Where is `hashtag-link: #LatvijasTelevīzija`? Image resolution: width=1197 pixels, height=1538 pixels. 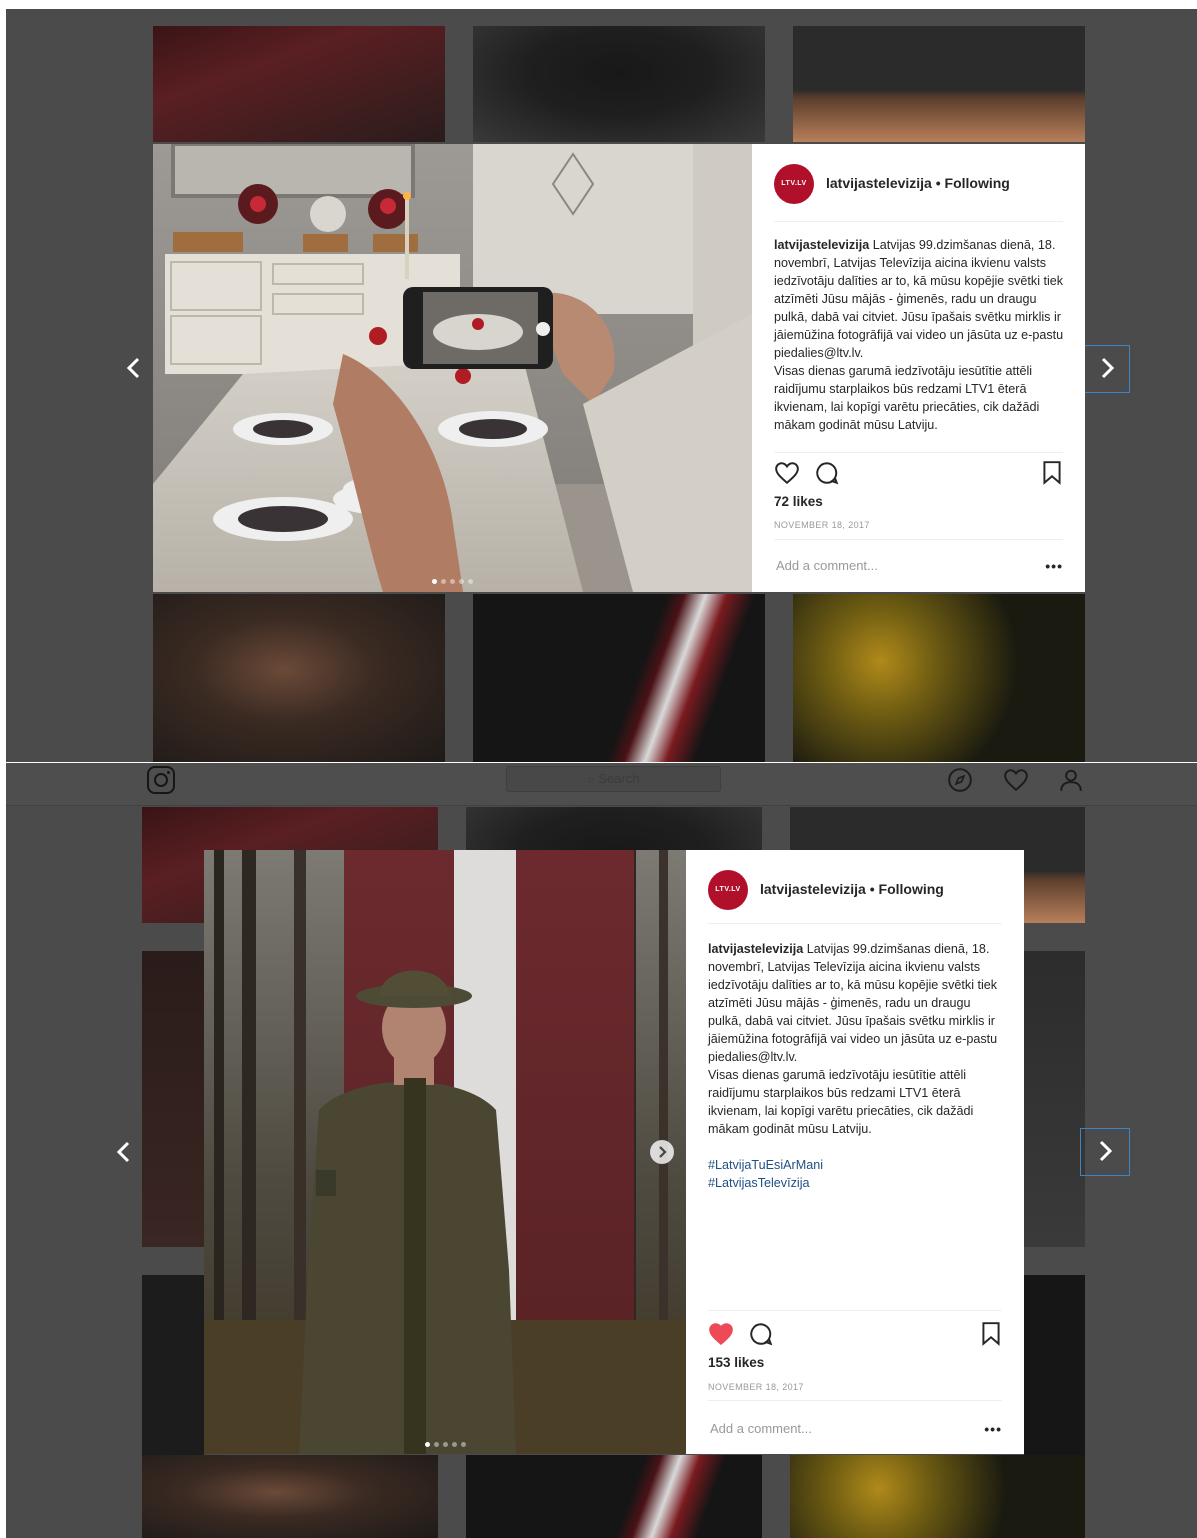
hashtag-link: #LatvijasTelevīzija is located at coordinates (857, 1183).